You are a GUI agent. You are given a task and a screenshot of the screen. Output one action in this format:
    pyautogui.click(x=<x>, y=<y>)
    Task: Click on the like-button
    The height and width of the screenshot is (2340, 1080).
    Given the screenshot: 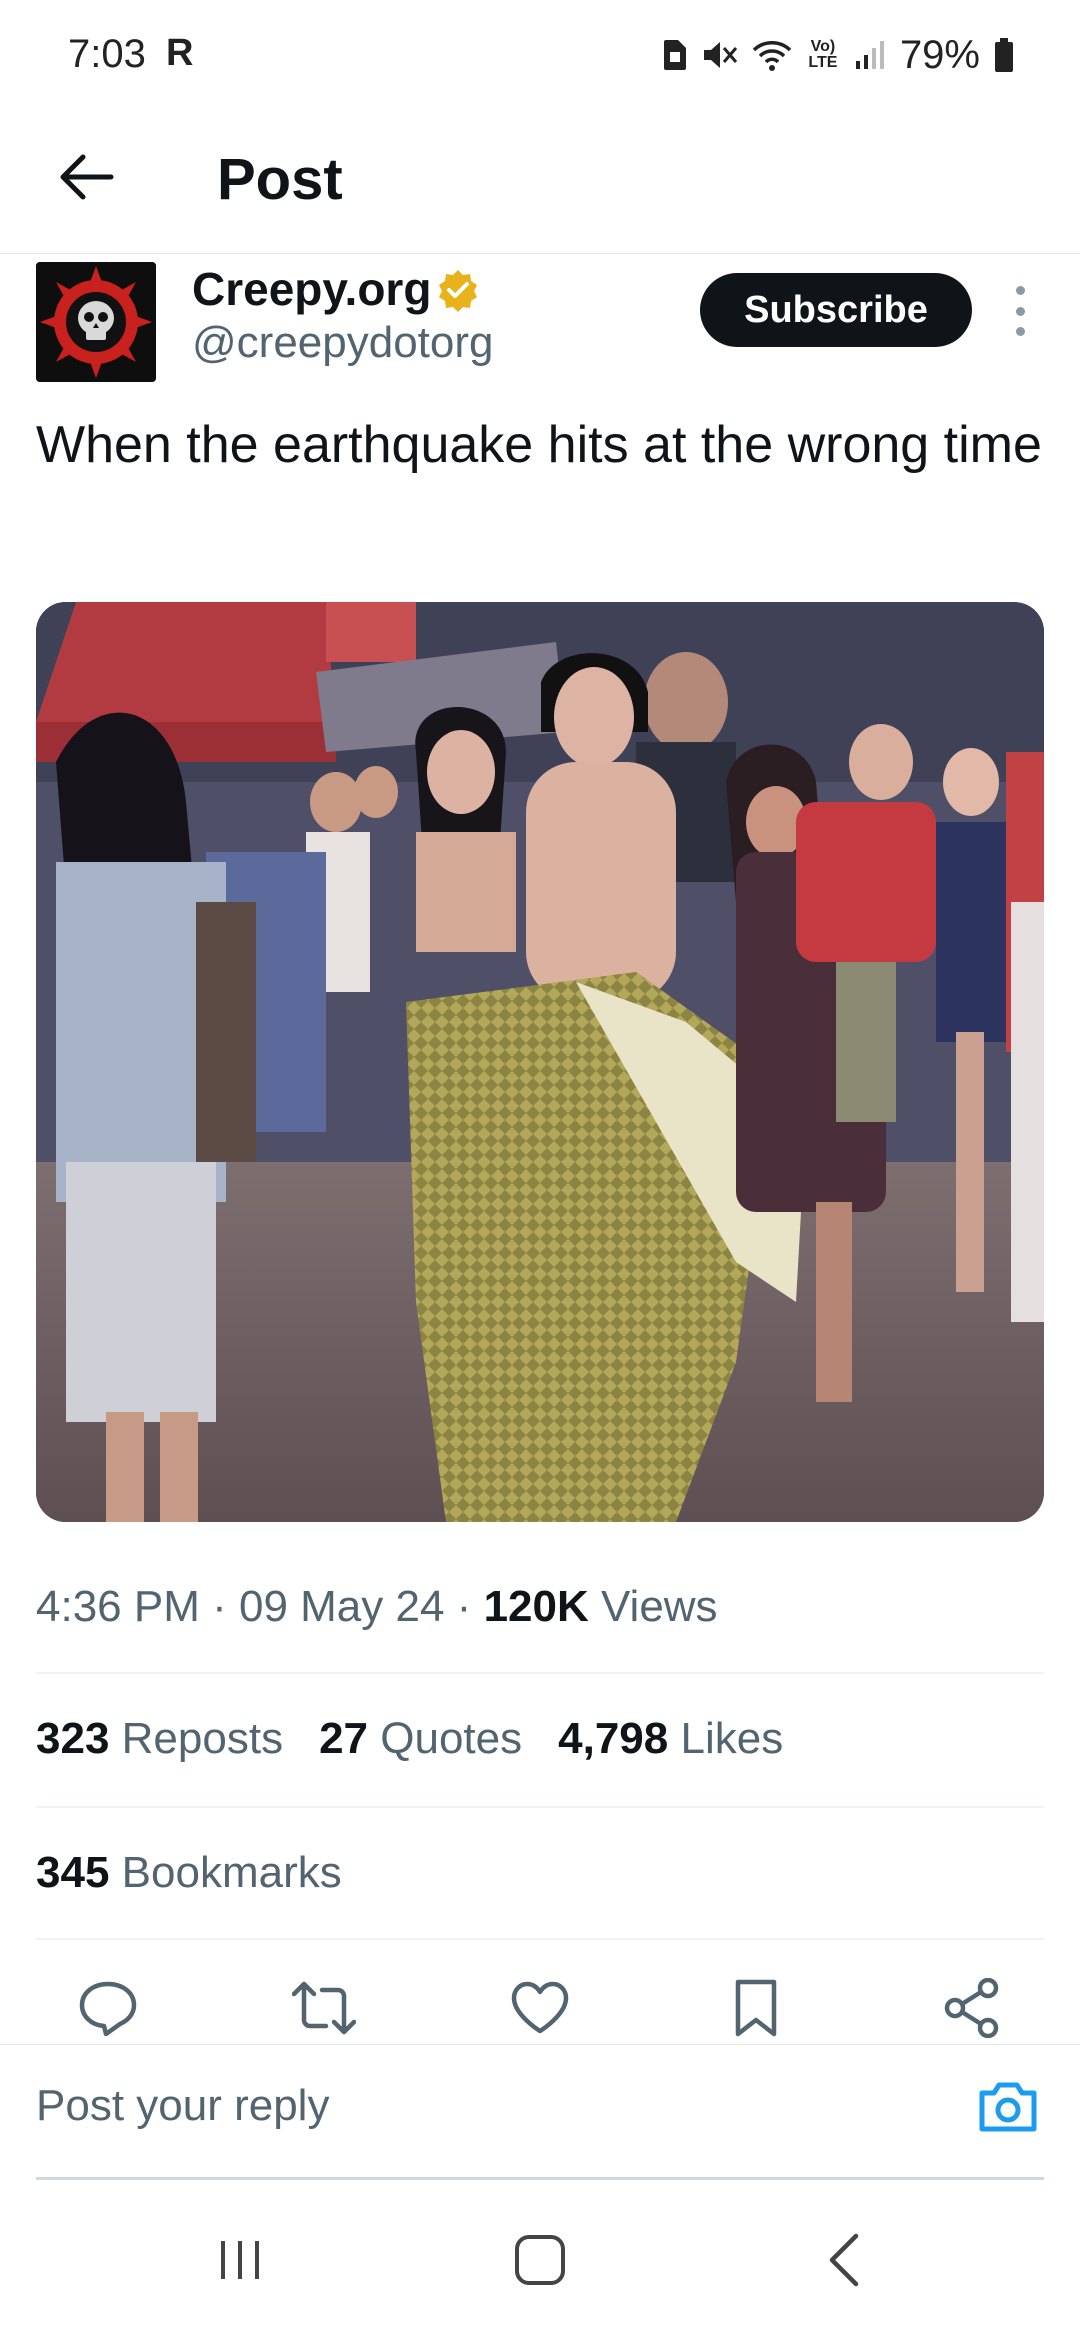 What is the action you would take?
    pyautogui.click(x=540, y=2008)
    